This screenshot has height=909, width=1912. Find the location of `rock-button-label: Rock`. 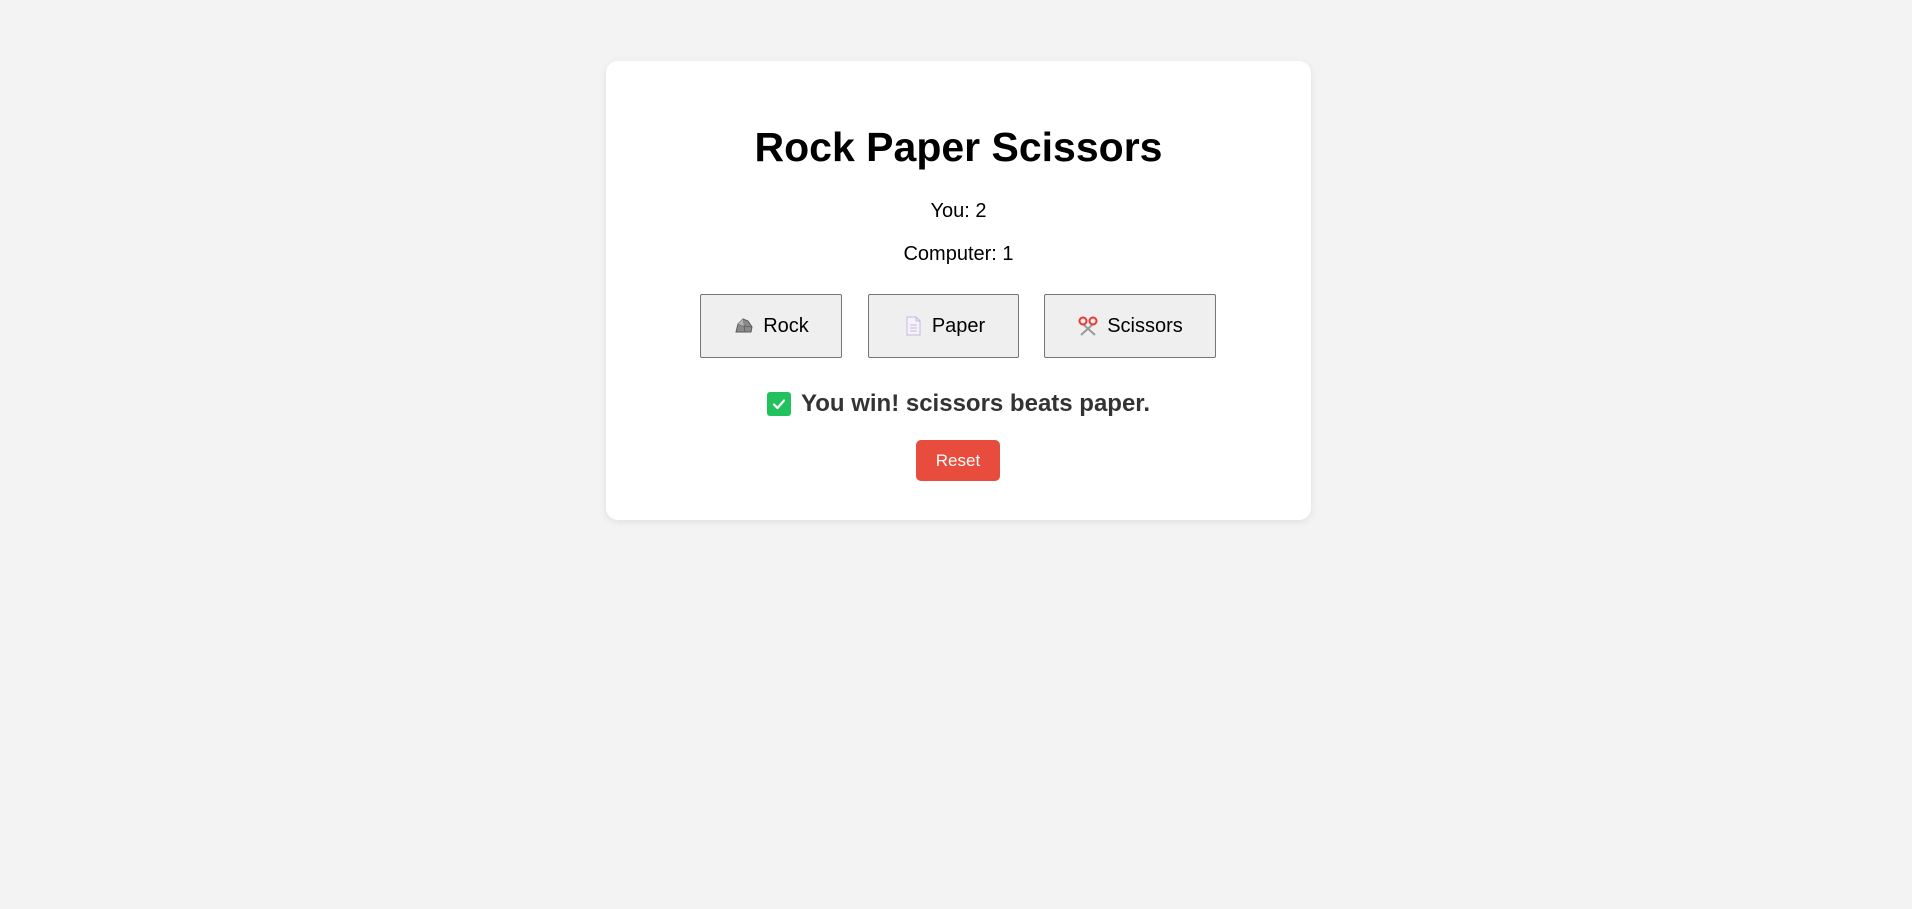

rock-button-label: Rock is located at coordinates (786, 325).